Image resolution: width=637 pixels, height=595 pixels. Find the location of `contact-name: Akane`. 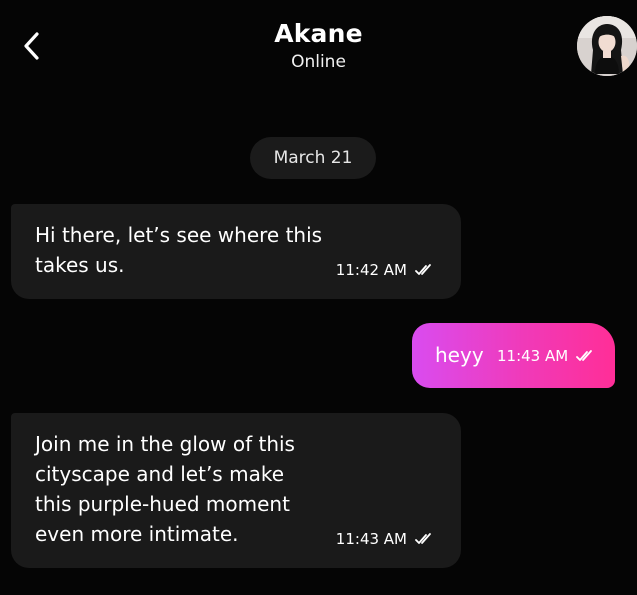

contact-name: Akane is located at coordinates (318, 33).